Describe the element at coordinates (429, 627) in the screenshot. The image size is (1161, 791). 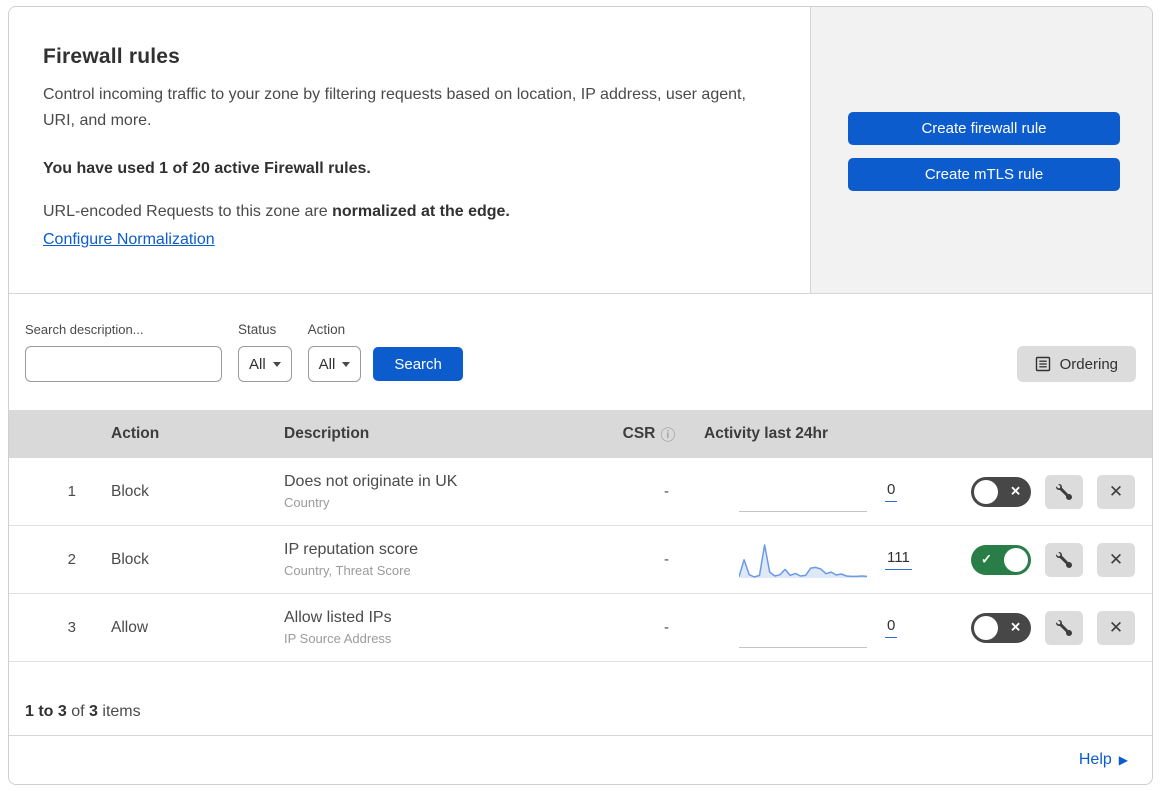
I see `rule-description-cell: Allow listed IPs IP Source Address` at that location.